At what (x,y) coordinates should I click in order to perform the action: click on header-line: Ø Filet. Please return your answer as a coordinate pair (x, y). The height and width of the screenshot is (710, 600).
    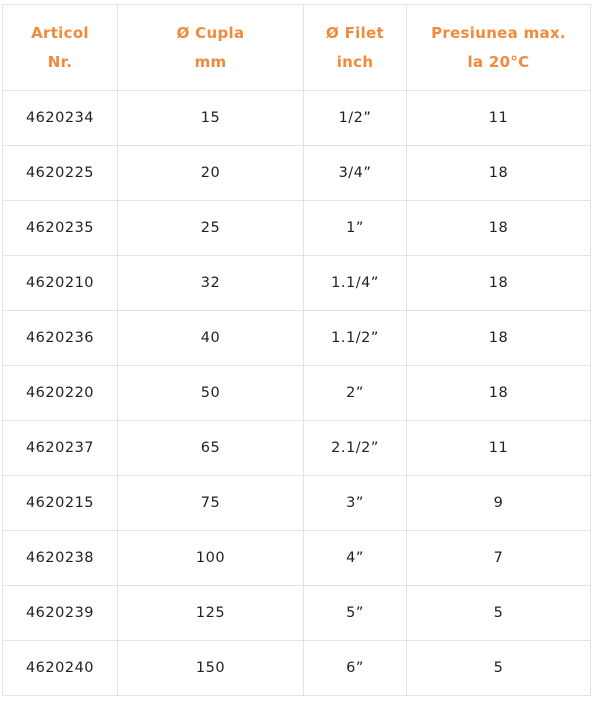
    Looking at the image, I should click on (355, 32).